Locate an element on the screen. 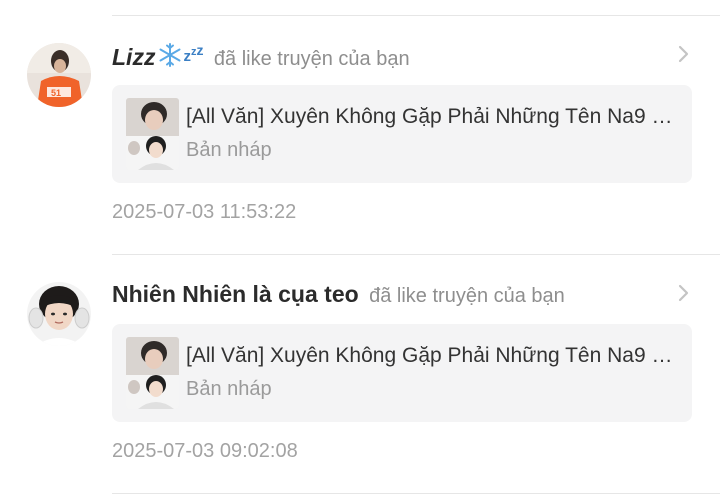  avatar-image is located at coordinates (59, 314).